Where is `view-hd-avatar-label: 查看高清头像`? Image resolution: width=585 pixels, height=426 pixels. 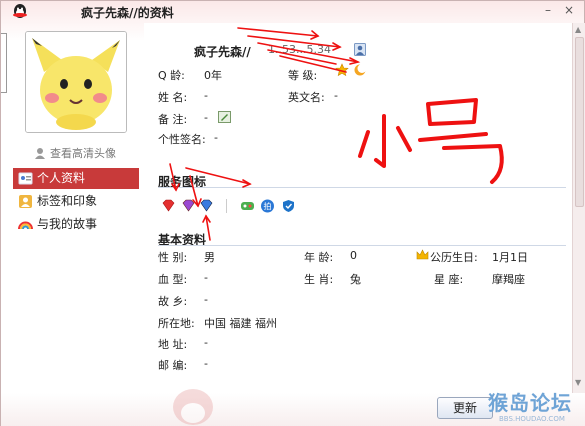
view-hd-avatar-label: 查看高清头像 is located at coordinates (83, 153).